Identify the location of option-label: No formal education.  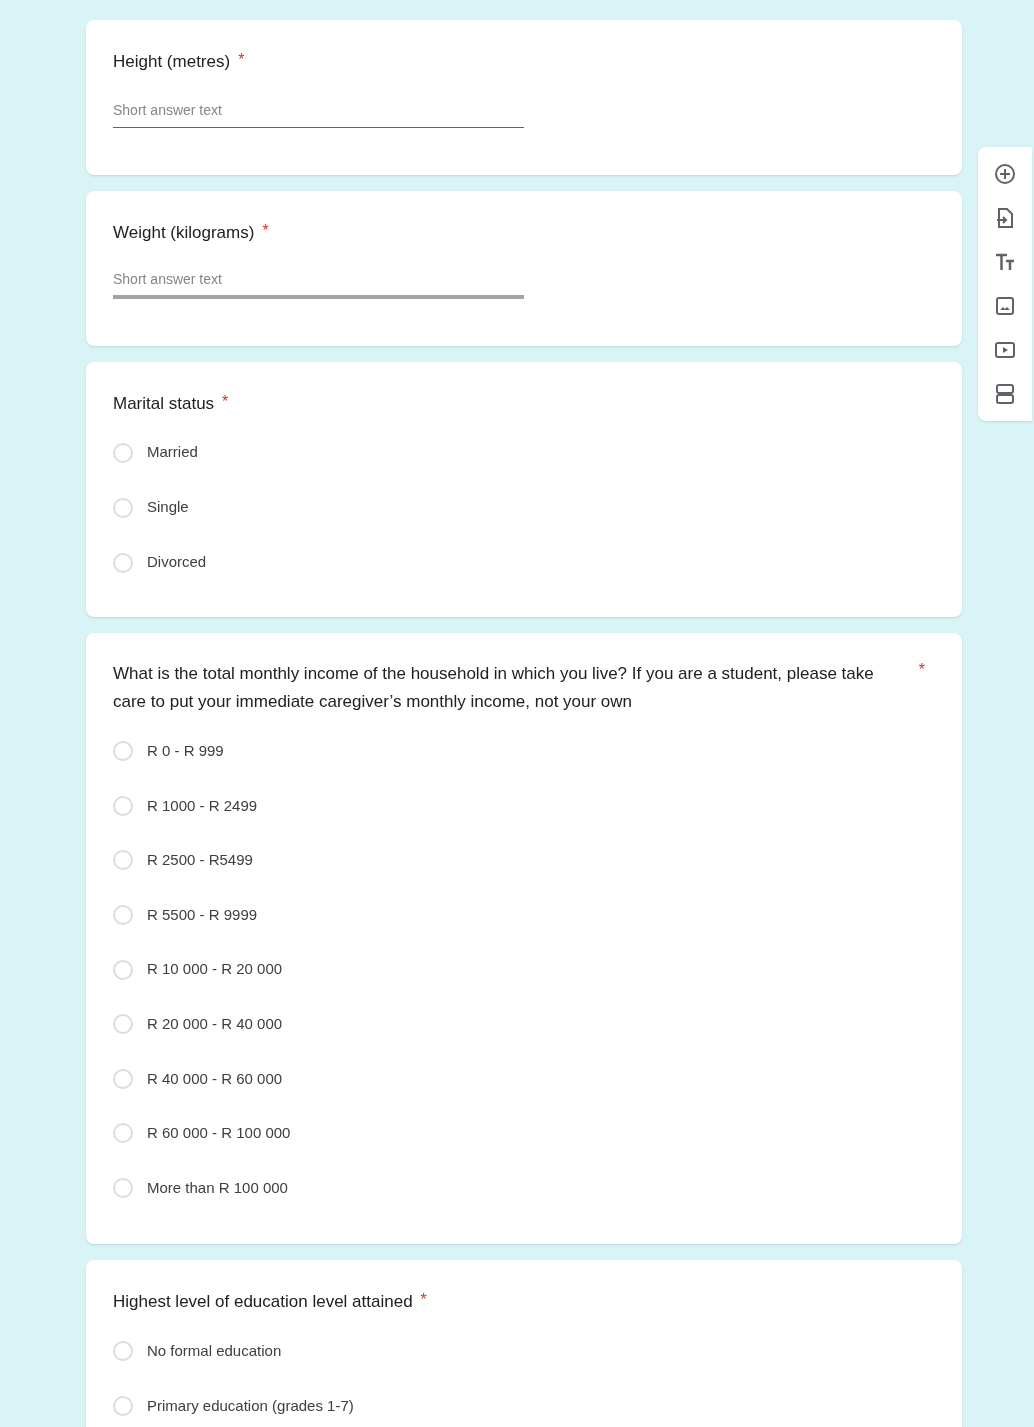
(214, 1350).